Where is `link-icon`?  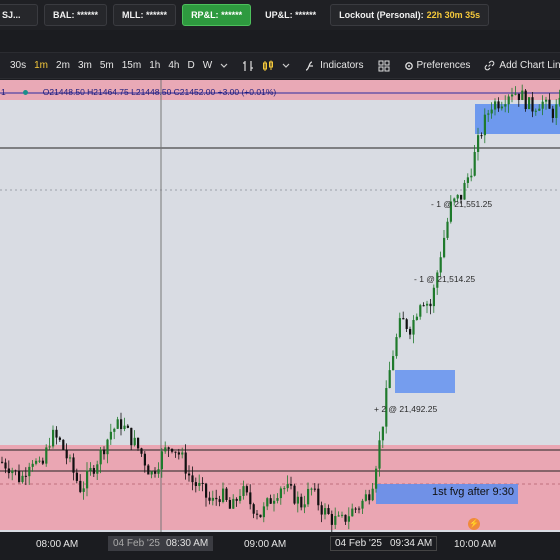 link-icon is located at coordinates (490, 65).